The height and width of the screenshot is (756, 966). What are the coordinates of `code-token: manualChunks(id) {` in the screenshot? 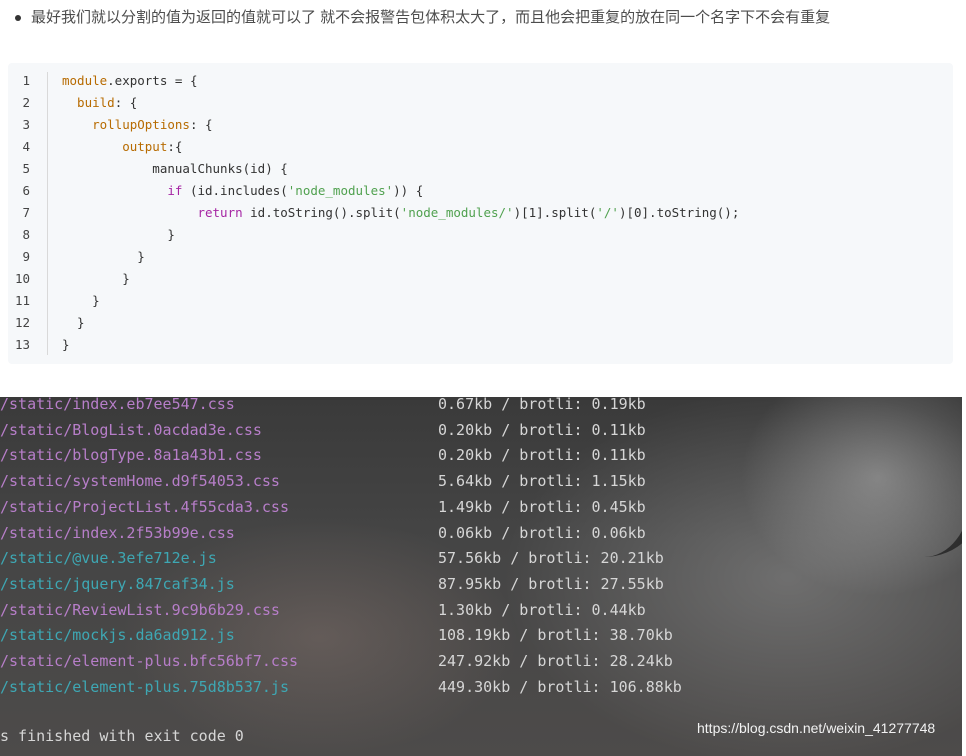 It's located at (175, 168).